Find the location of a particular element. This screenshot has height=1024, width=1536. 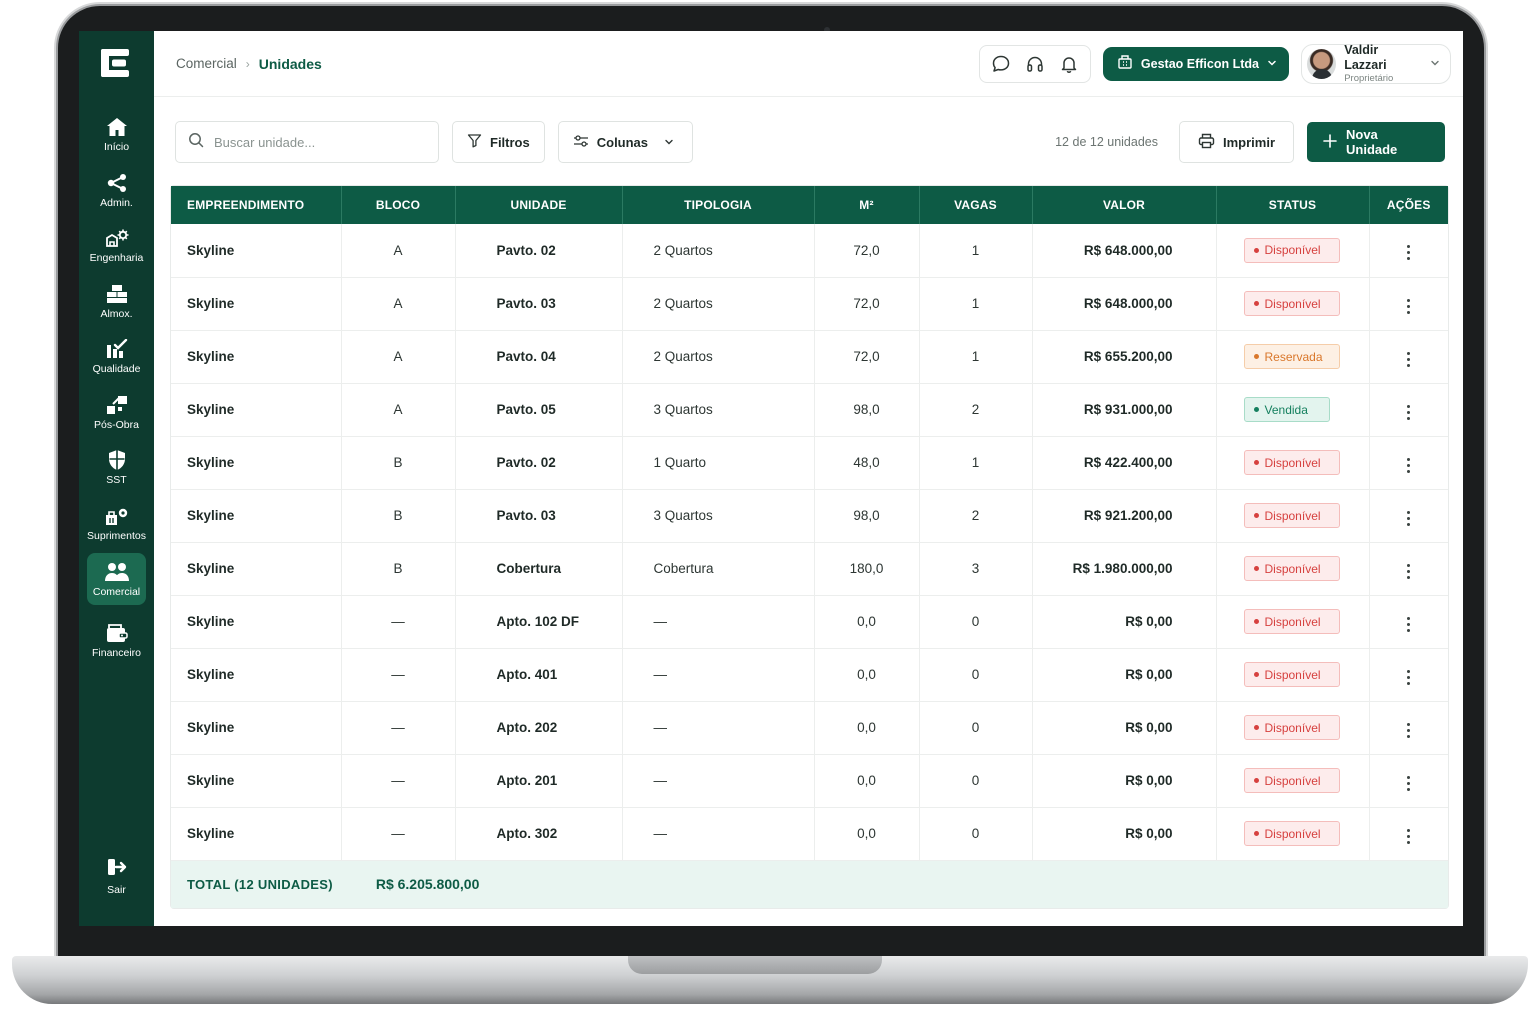

logout-button: Sair is located at coordinates (116, 877).